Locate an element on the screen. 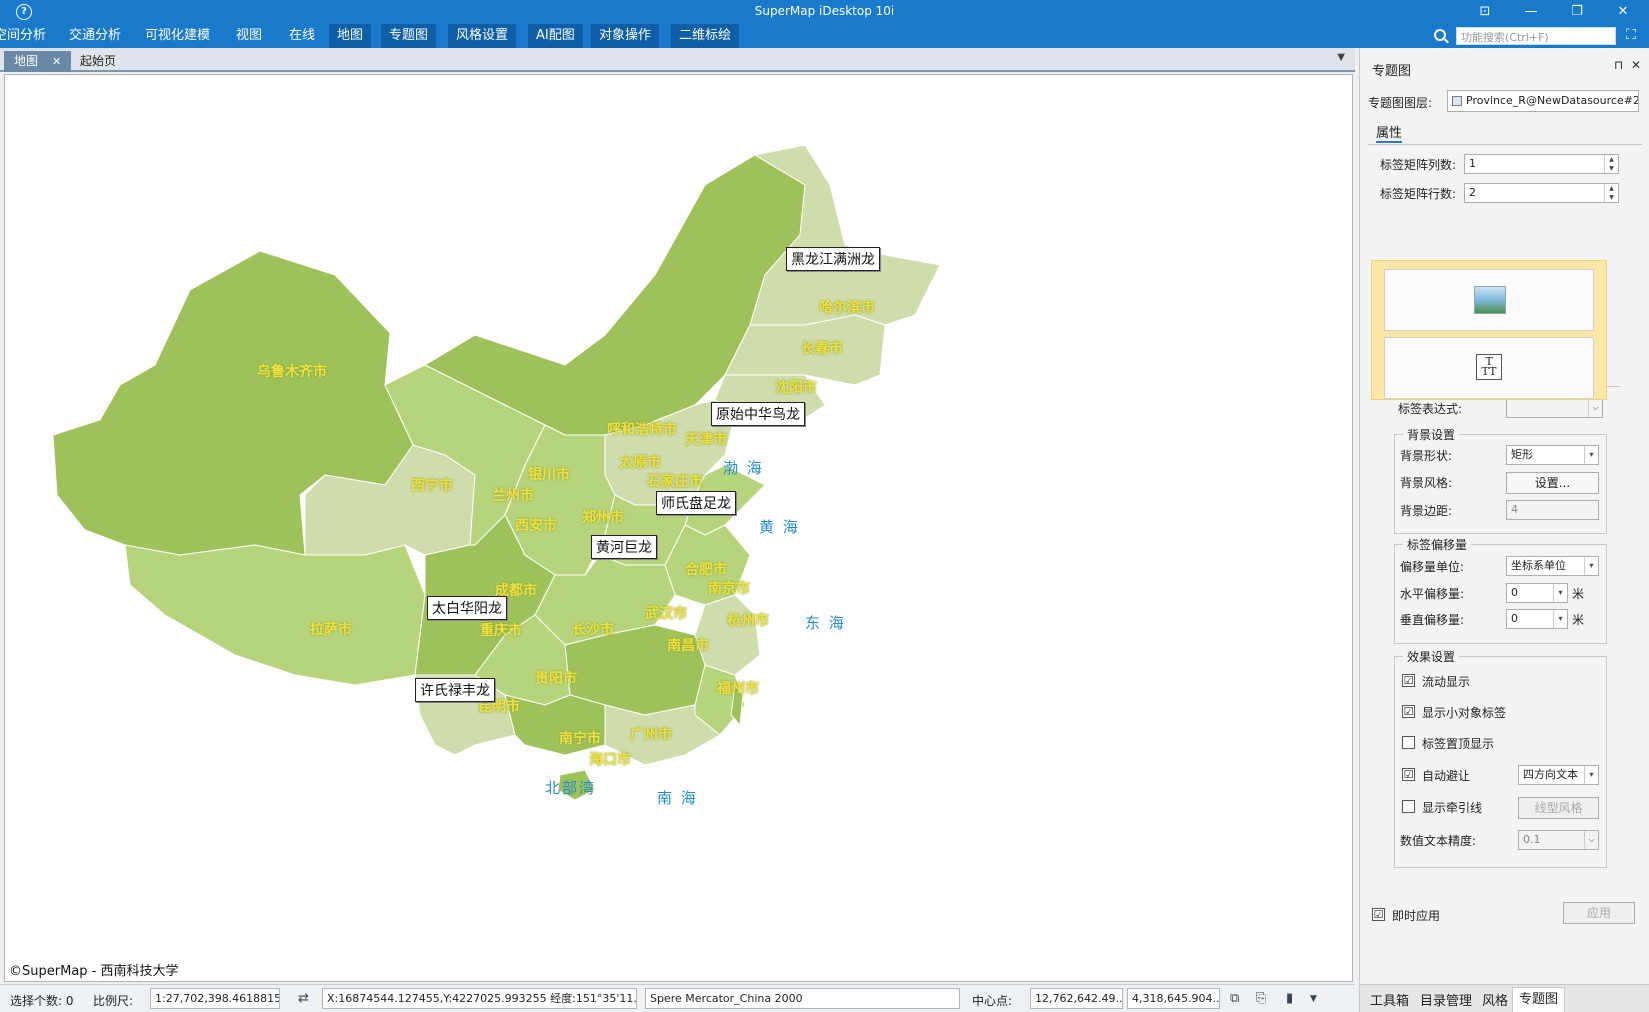 The height and width of the screenshot is (1012, 1649). function-search-input: 功能搜索(Ctrl+F) is located at coordinates (1536, 36).